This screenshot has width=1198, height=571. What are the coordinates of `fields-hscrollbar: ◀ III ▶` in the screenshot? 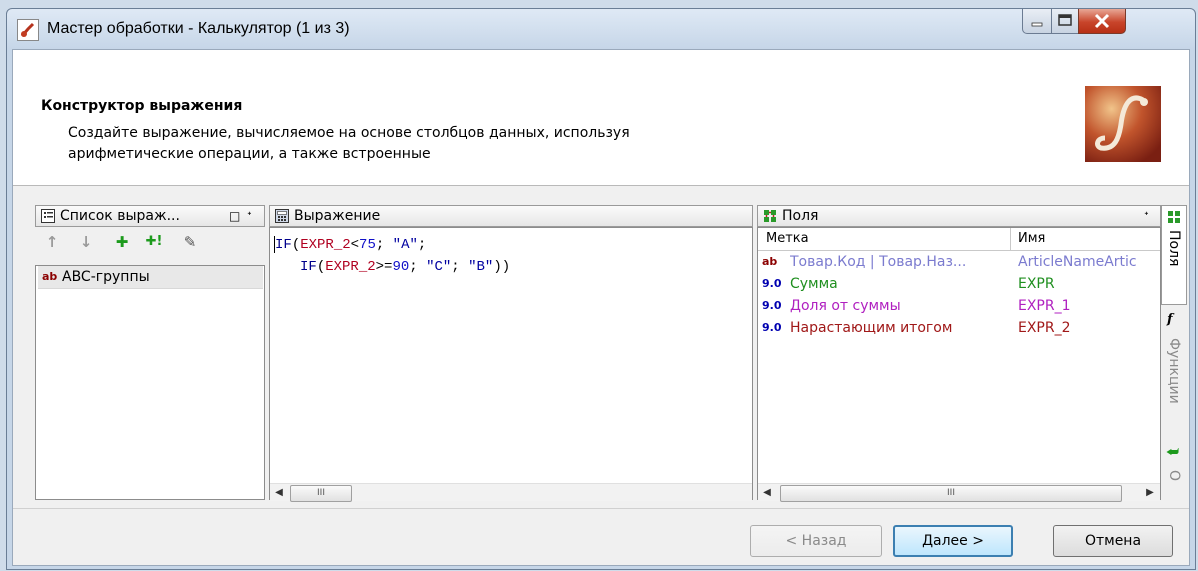 It's located at (959, 492).